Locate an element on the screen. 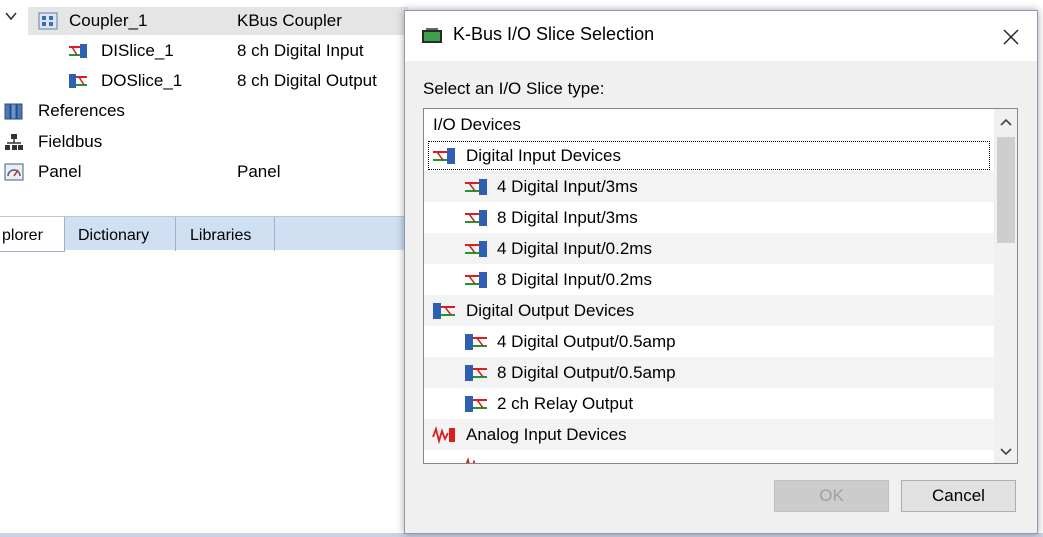  tree-value: 8 ch Digital Input is located at coordinates (300, 50).